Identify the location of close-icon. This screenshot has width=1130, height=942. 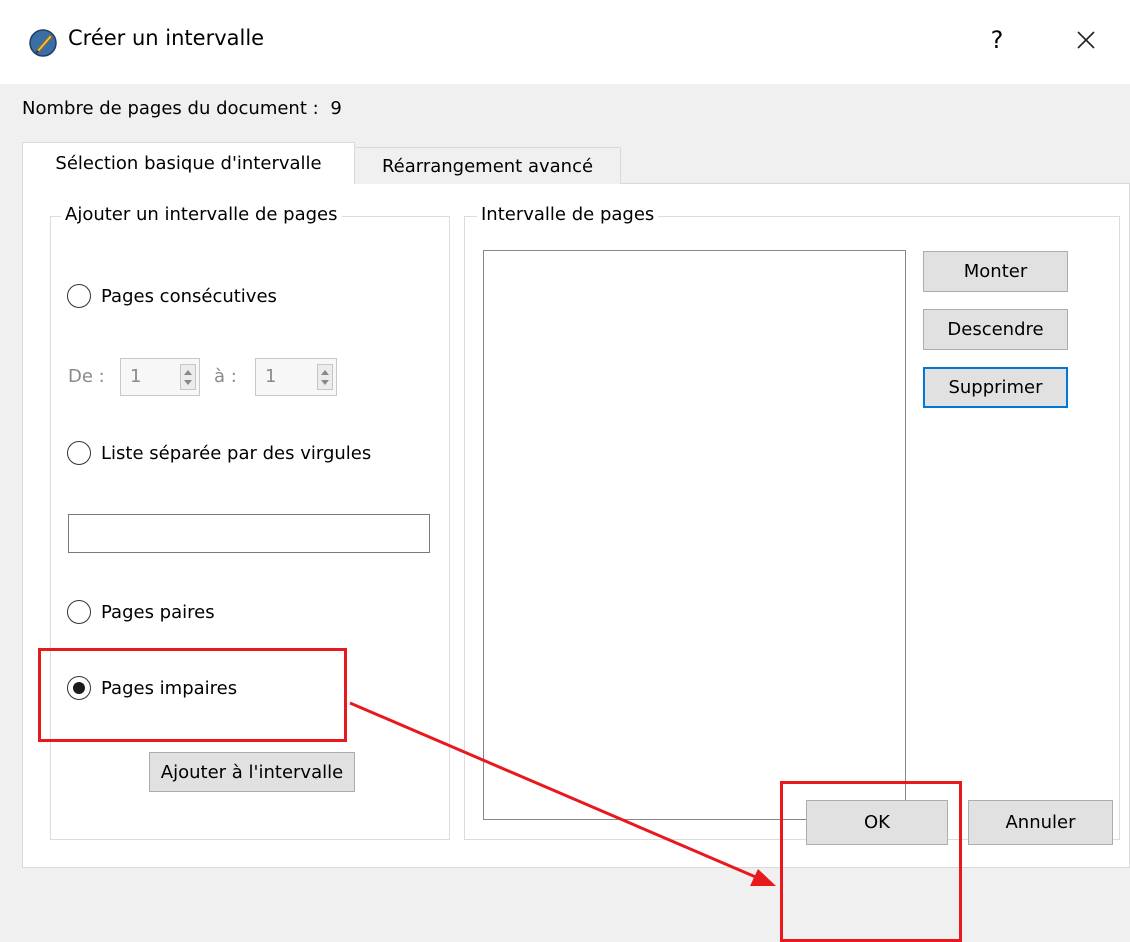
(1086, 40).